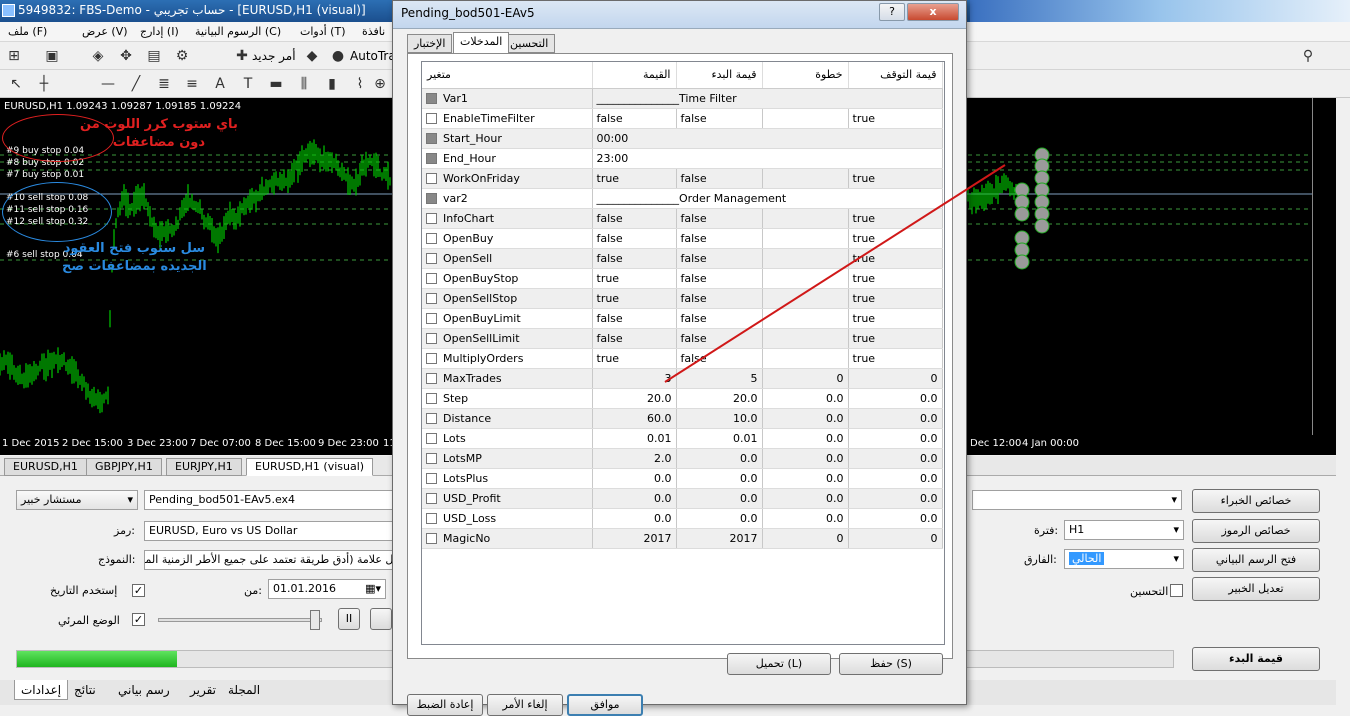  What do you see at coordinates (138, 619) in the screenshot?
I see `visual-mode-checkbox: ✓` at bounding box center [138, 619].